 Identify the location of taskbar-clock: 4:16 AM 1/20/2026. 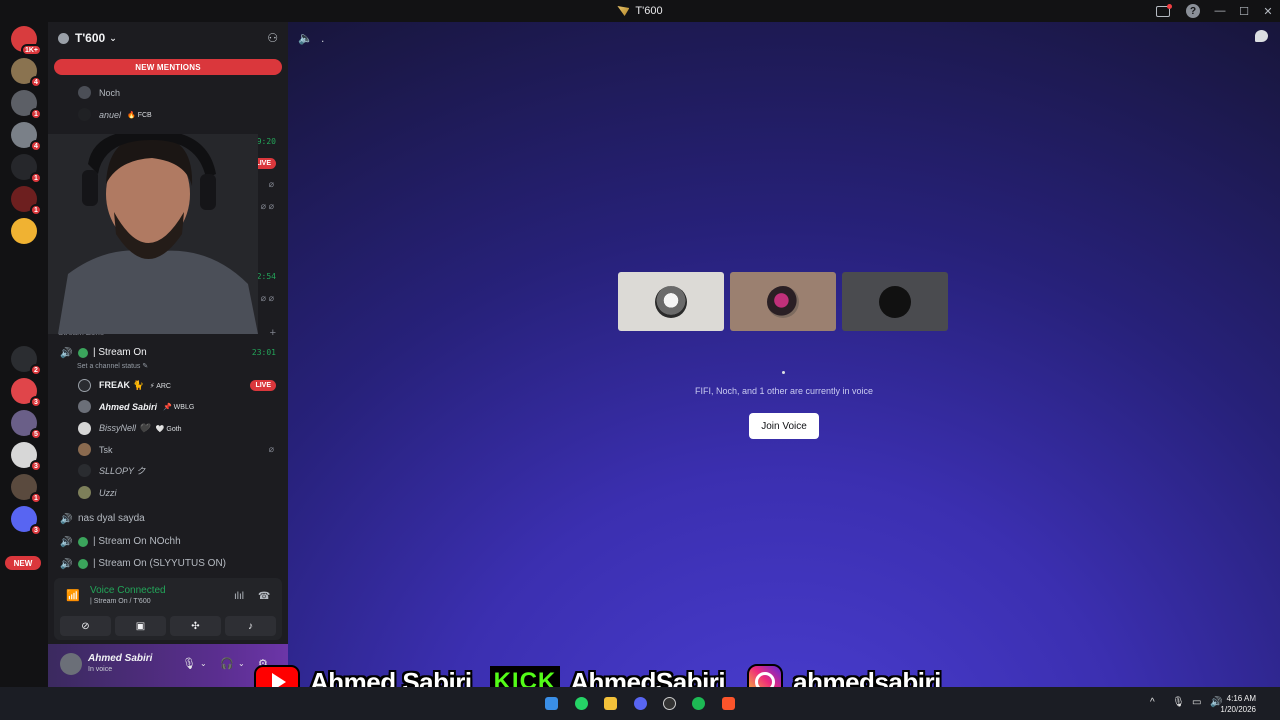
(1238, 704).